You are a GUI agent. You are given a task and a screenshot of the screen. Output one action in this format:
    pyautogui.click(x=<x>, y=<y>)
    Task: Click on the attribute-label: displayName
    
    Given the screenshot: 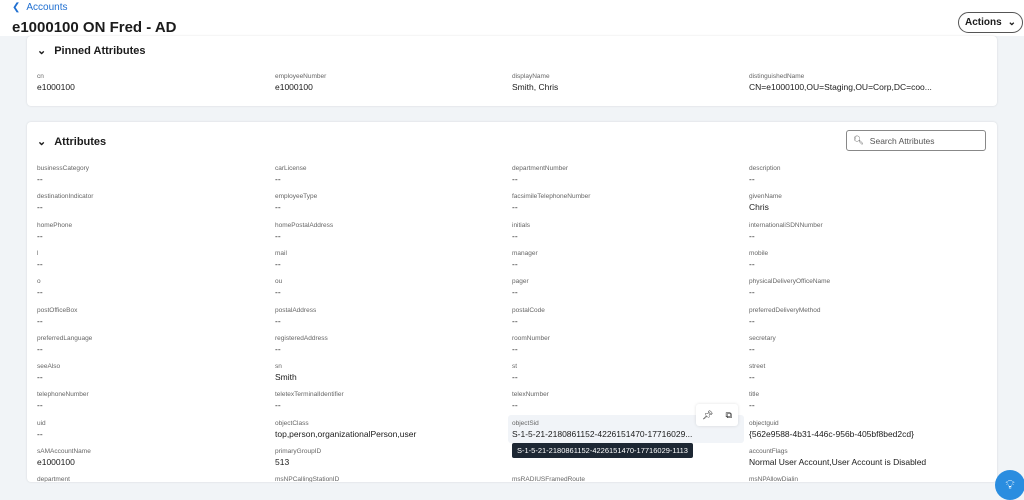 What is the action you would take?
    pyautogui.click(x=531, y=76)
    